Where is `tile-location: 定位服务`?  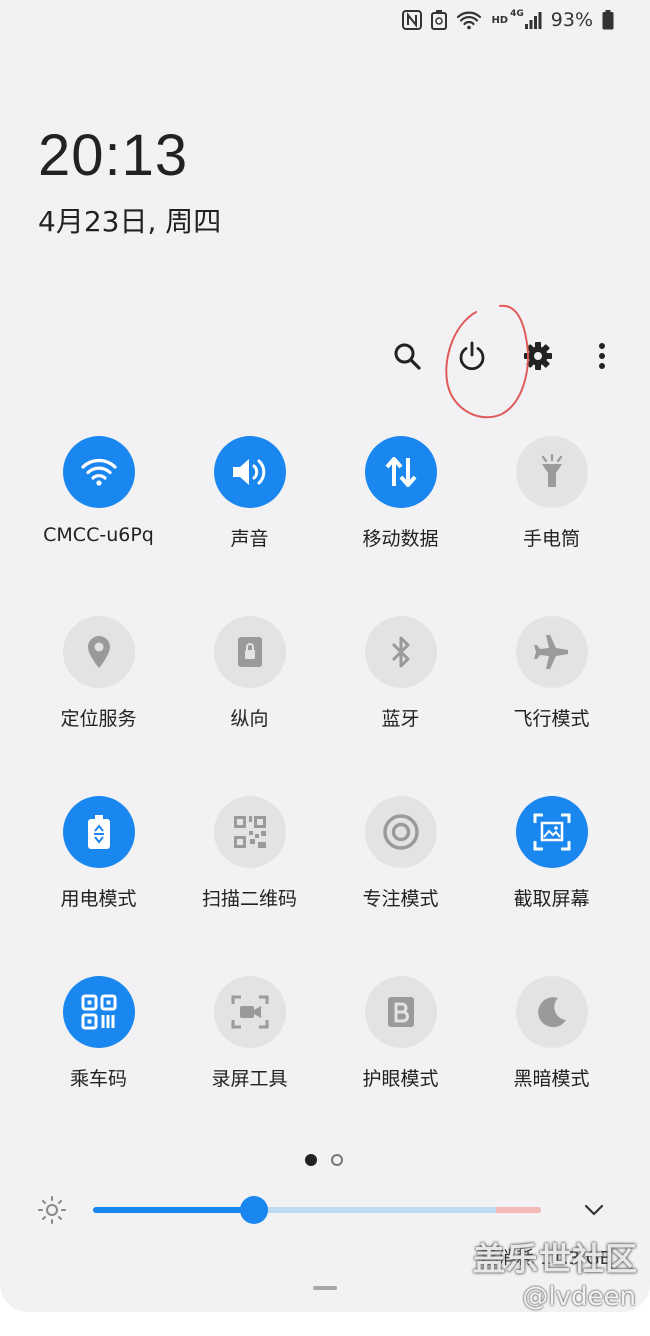 tile-location: 定位服务 is located at coordinates (98, 706).